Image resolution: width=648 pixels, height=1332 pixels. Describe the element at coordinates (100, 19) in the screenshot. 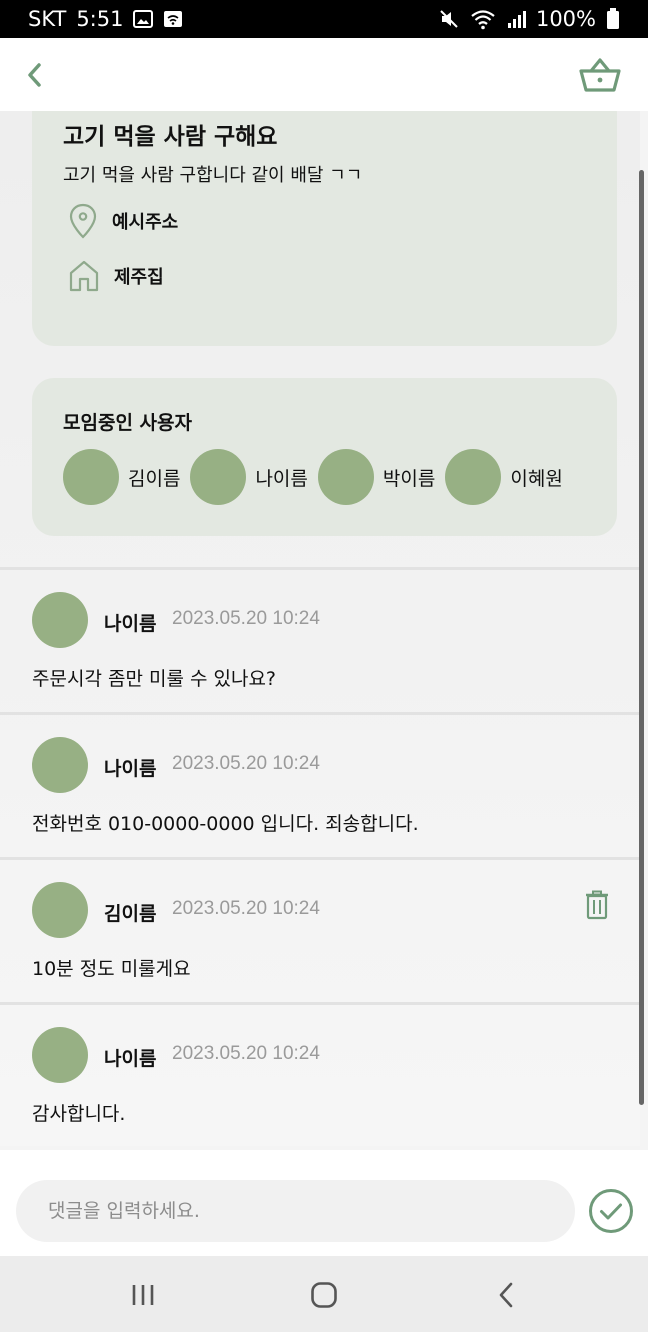

I see `clock: 5:51` at that location.